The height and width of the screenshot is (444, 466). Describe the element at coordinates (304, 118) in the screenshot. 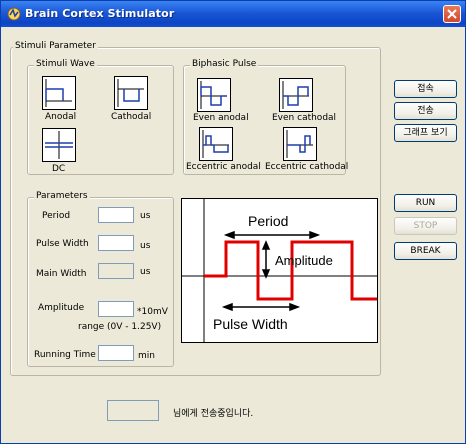

I see `even-cathodal-label: Even cathodal` at that location.